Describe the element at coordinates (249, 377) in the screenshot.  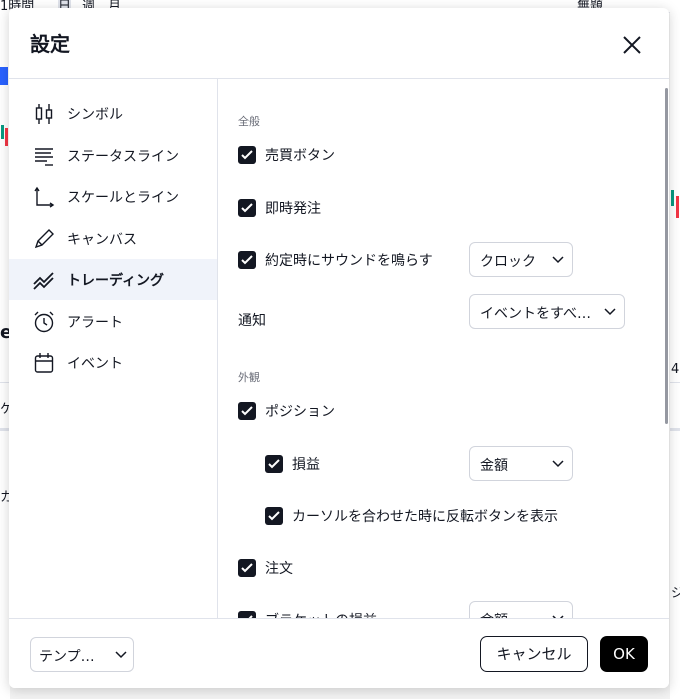
I see `section-heading-appearance: 外観` at that location.